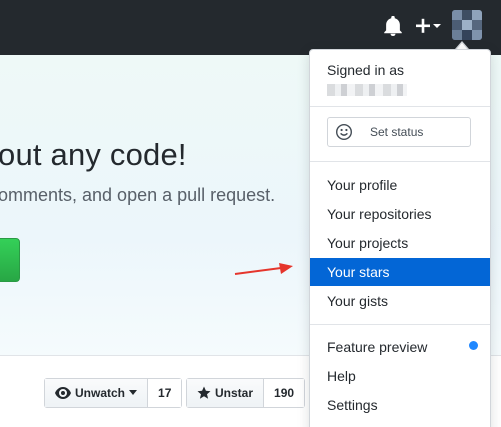 This screenshot has width=501, height=427. What do you see at coordinates (100, 393) in the screenshot?
I see `unwatch-label: Unwatch` at bounding box center [100, 393].